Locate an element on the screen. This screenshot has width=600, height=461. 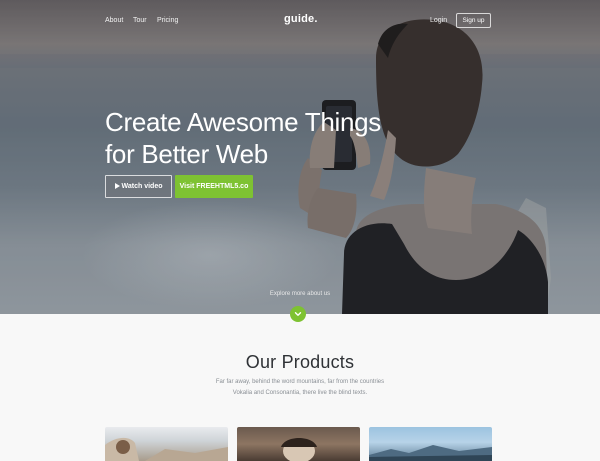
nav-login-link: Login is located at coordinates (438, 20).